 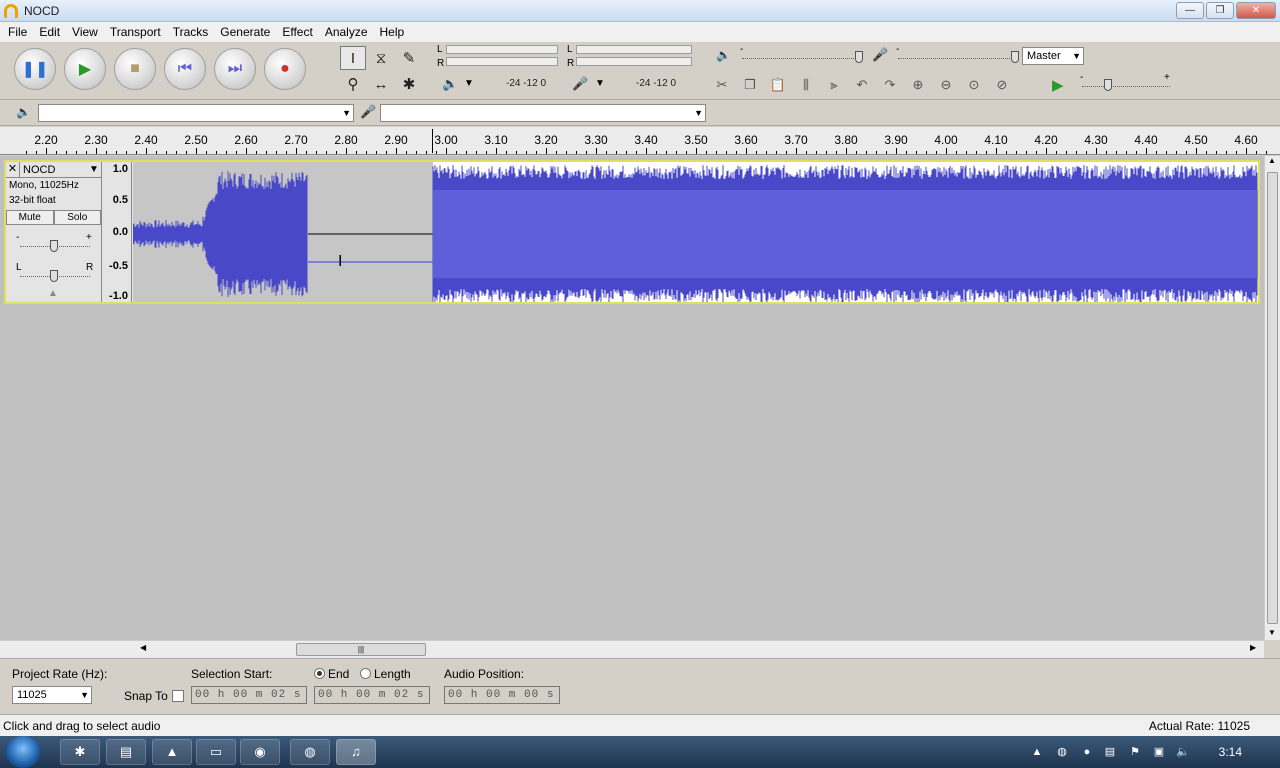 What do you see at coordinates (409, 84) in the screenshot?
I see `multi-tool-icon: ✱` at bounding box center [409, 84].